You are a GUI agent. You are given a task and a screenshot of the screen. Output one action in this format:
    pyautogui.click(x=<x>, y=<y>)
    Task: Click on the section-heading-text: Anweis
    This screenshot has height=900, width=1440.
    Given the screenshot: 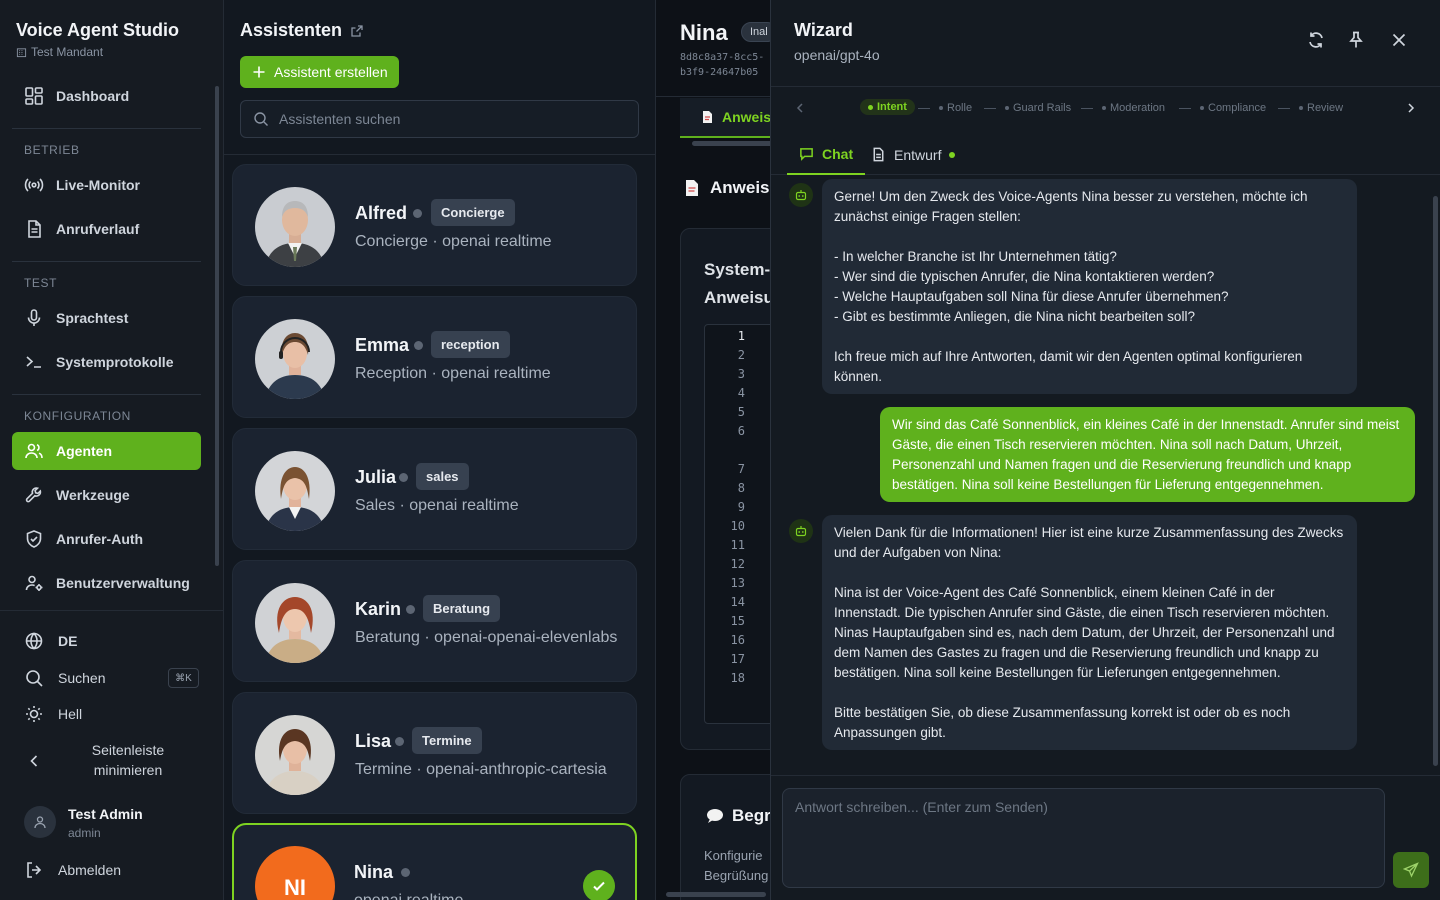 What is the action you would take?
    pyautogui.click(x=740, y=187)
    